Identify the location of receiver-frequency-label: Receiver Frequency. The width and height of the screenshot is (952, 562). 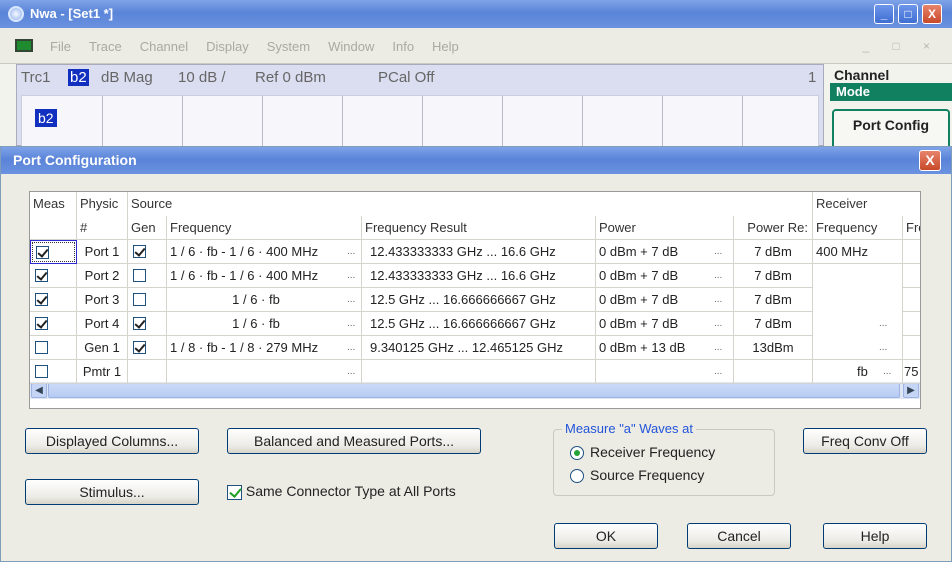
(652, 452).